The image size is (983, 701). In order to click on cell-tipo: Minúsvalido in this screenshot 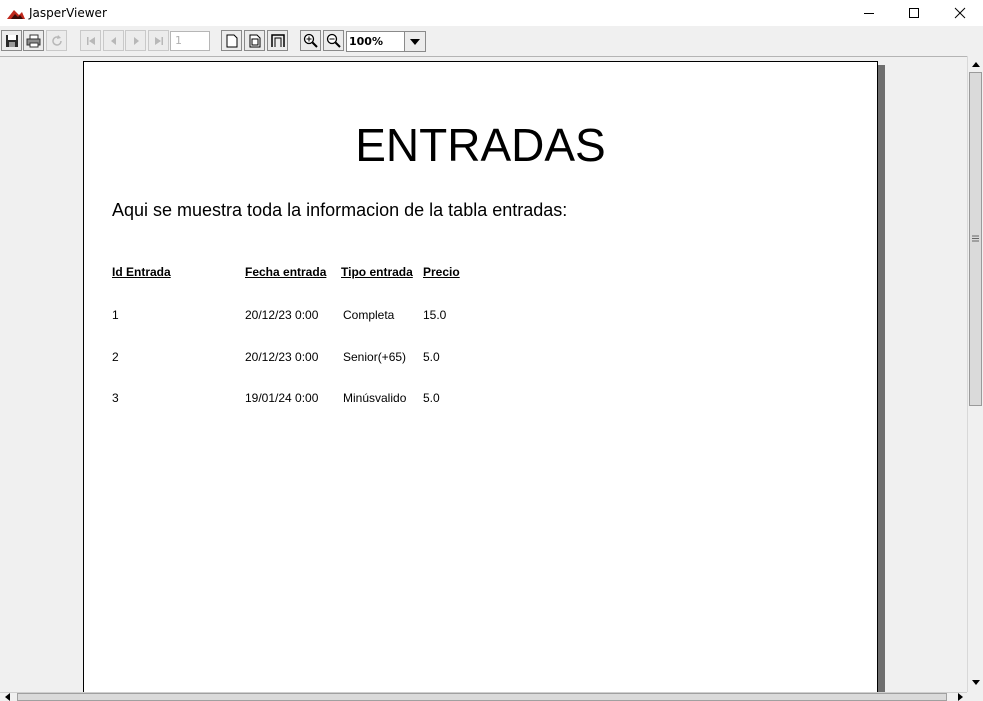, I will do `click(375, 398)`.